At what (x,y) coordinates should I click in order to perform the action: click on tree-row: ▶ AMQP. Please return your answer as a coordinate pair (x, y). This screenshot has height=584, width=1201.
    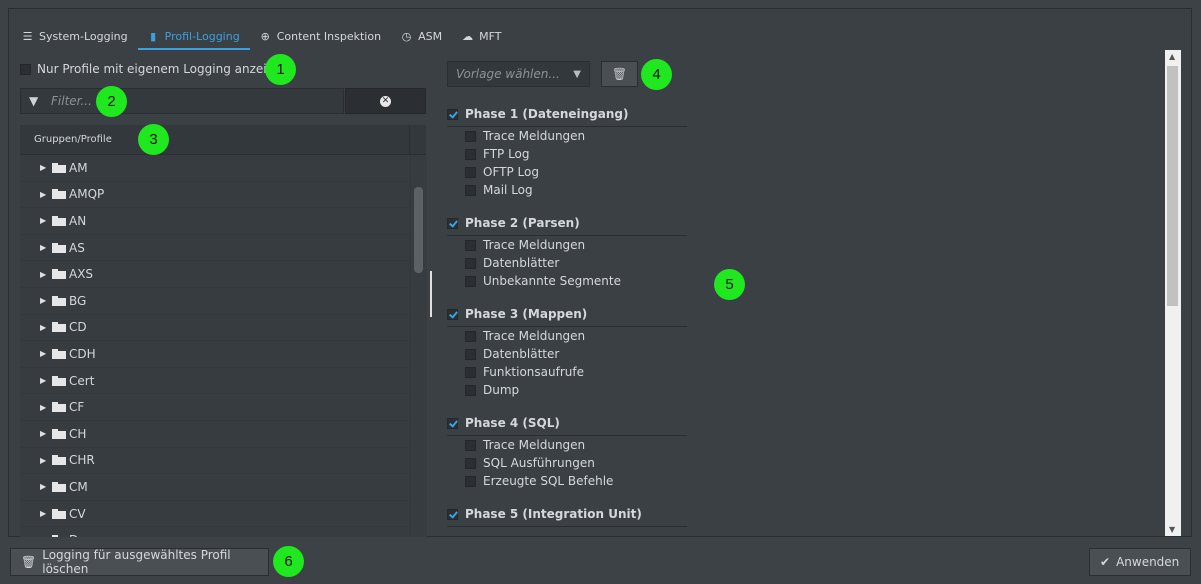
    Looking at the image, I should click on (223, 195).